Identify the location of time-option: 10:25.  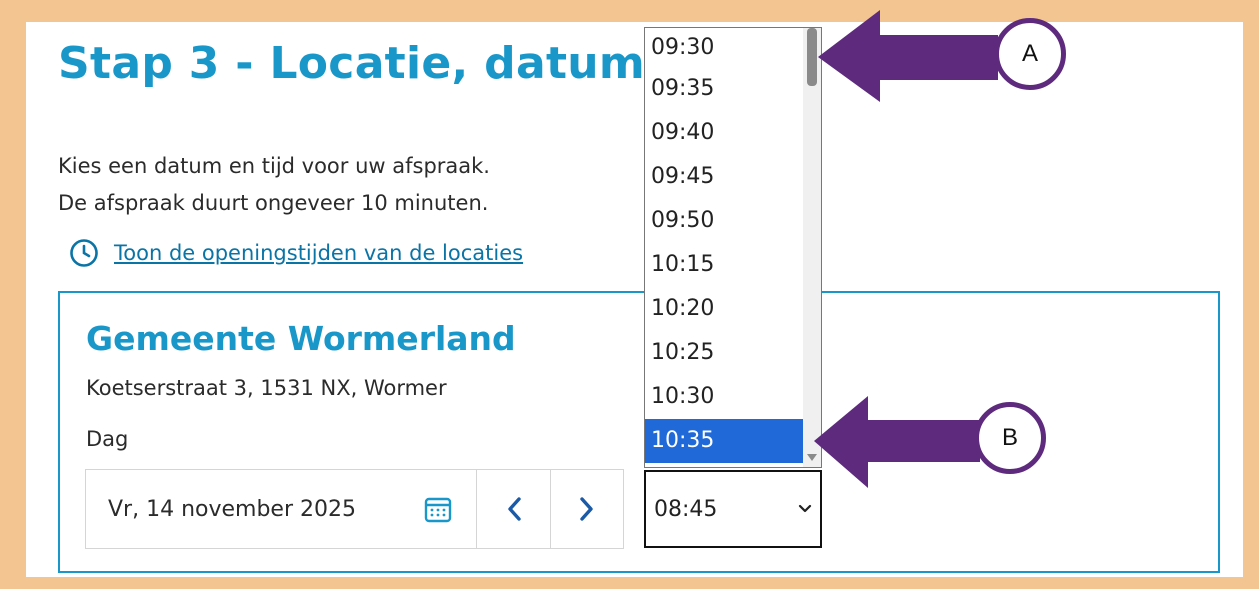
(733, 353).